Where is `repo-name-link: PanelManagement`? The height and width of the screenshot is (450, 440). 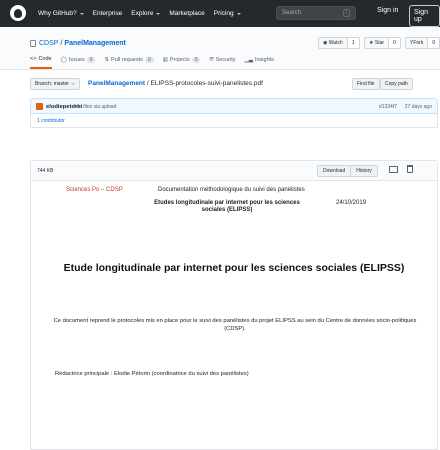 repo-name-link: PanelManagement is located at coordinates (94, 43).